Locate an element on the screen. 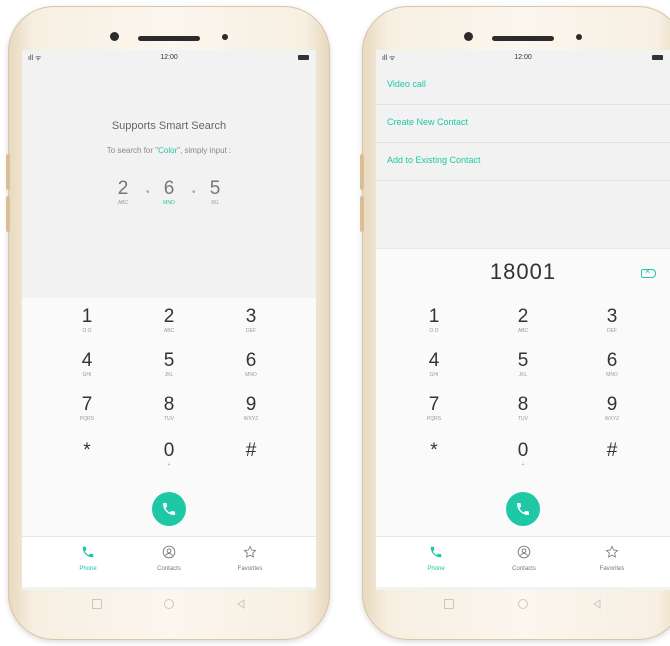  example-digit: 5 JKL is located at coordinates (215, 192).